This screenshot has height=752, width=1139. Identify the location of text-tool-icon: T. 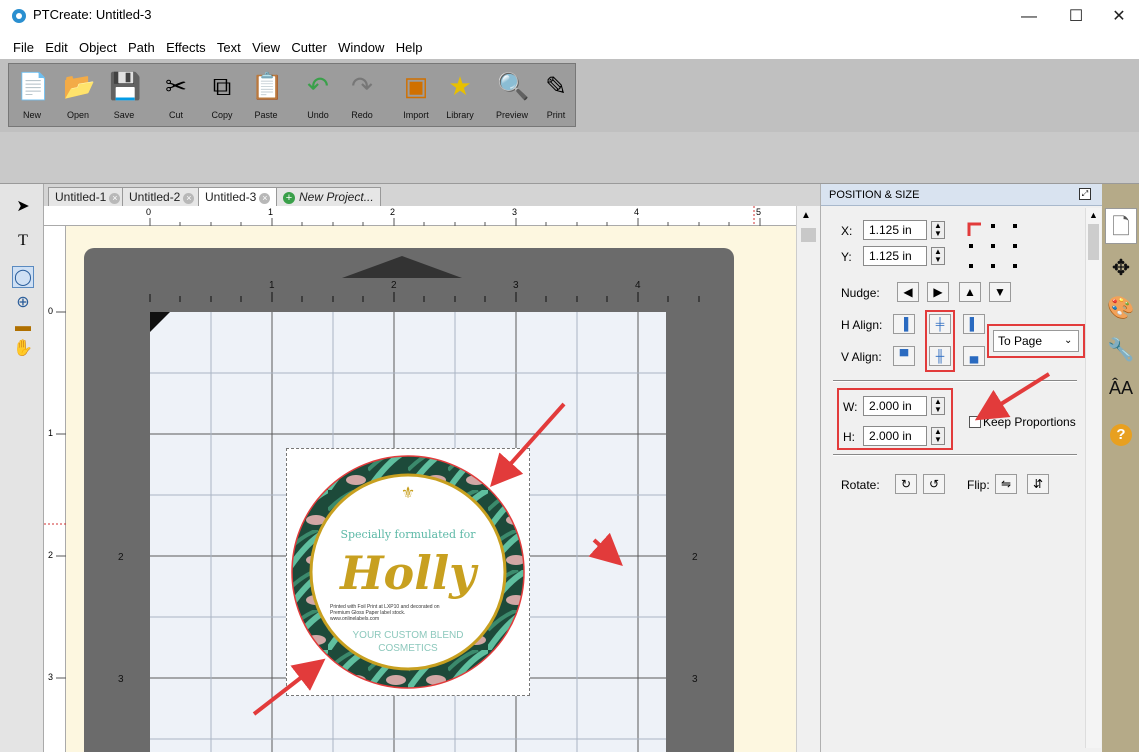
(23, 241).